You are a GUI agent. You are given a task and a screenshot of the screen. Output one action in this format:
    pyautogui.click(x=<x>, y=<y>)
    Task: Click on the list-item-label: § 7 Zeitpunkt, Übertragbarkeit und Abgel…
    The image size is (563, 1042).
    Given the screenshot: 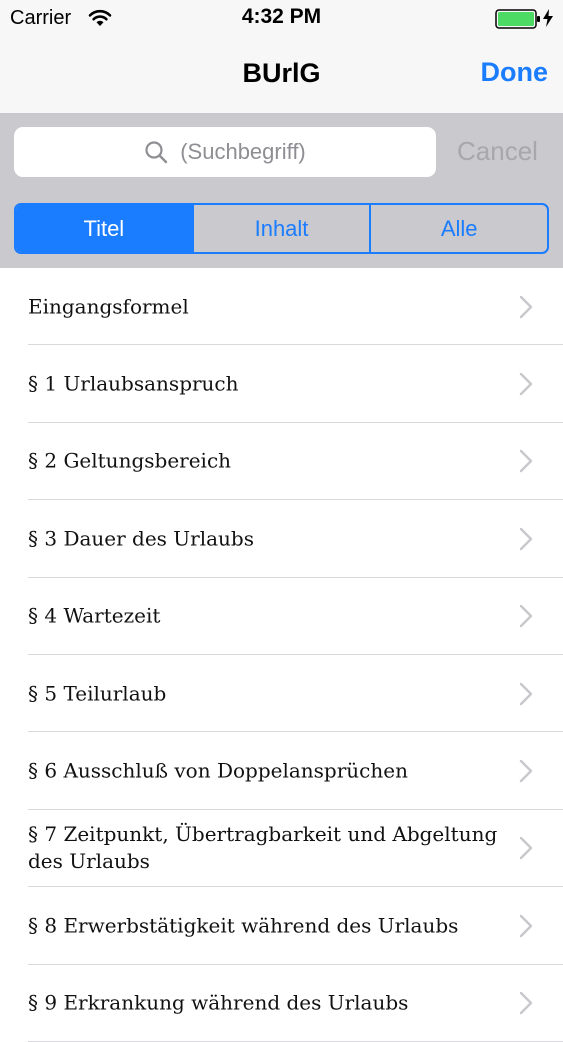 What is the action you would take?
    pyautogui.click(x=263, y=848)
    